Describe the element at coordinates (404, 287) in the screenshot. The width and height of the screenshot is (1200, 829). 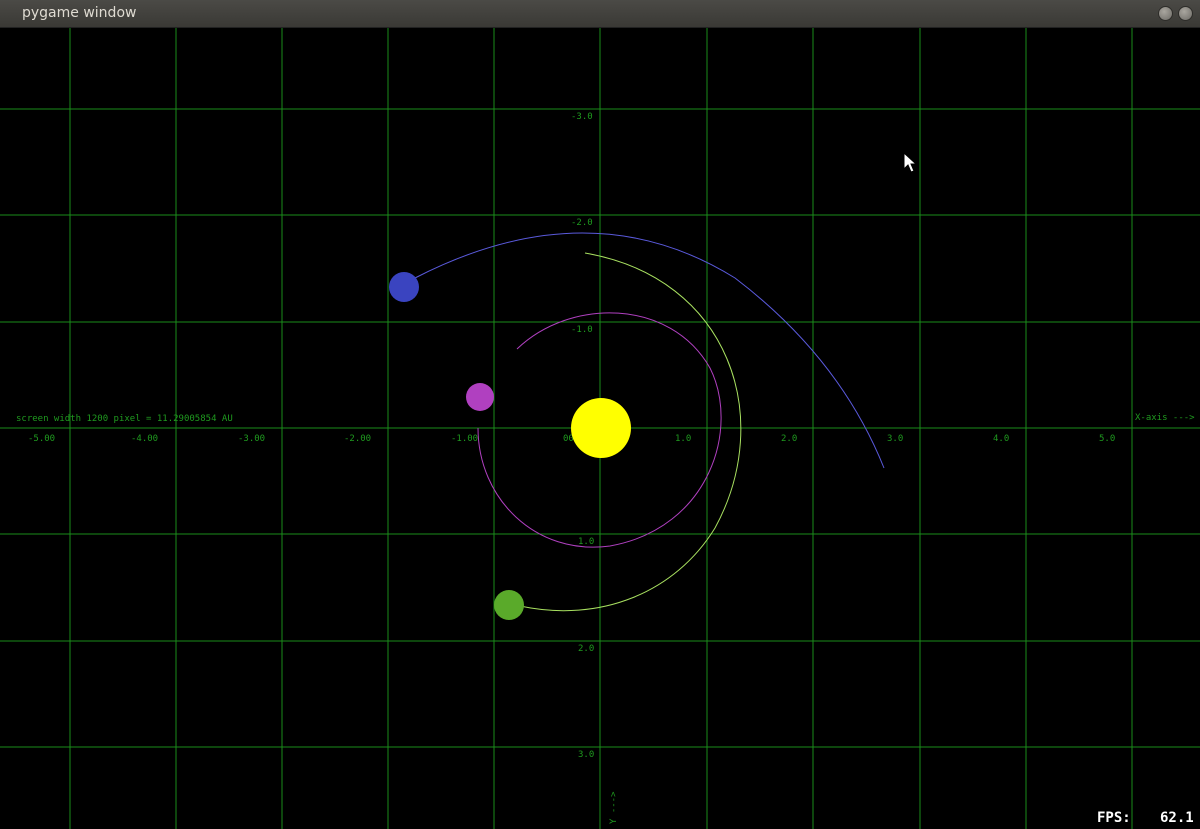
I see `outer-planet` at that location.